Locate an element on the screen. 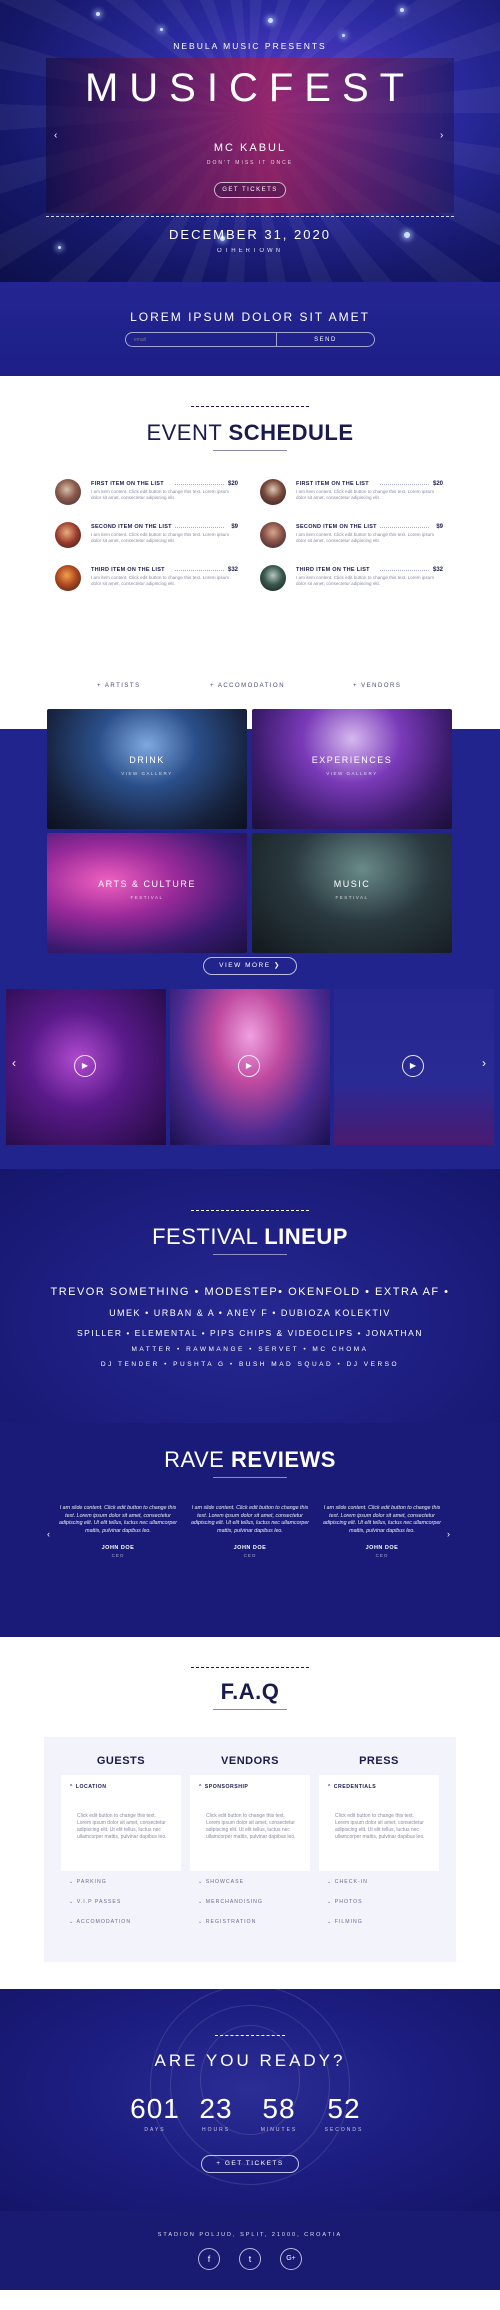 This screenshot has height=2310, width=500. hero-place: OTHERTOWN is located at coordinates (250, 251).